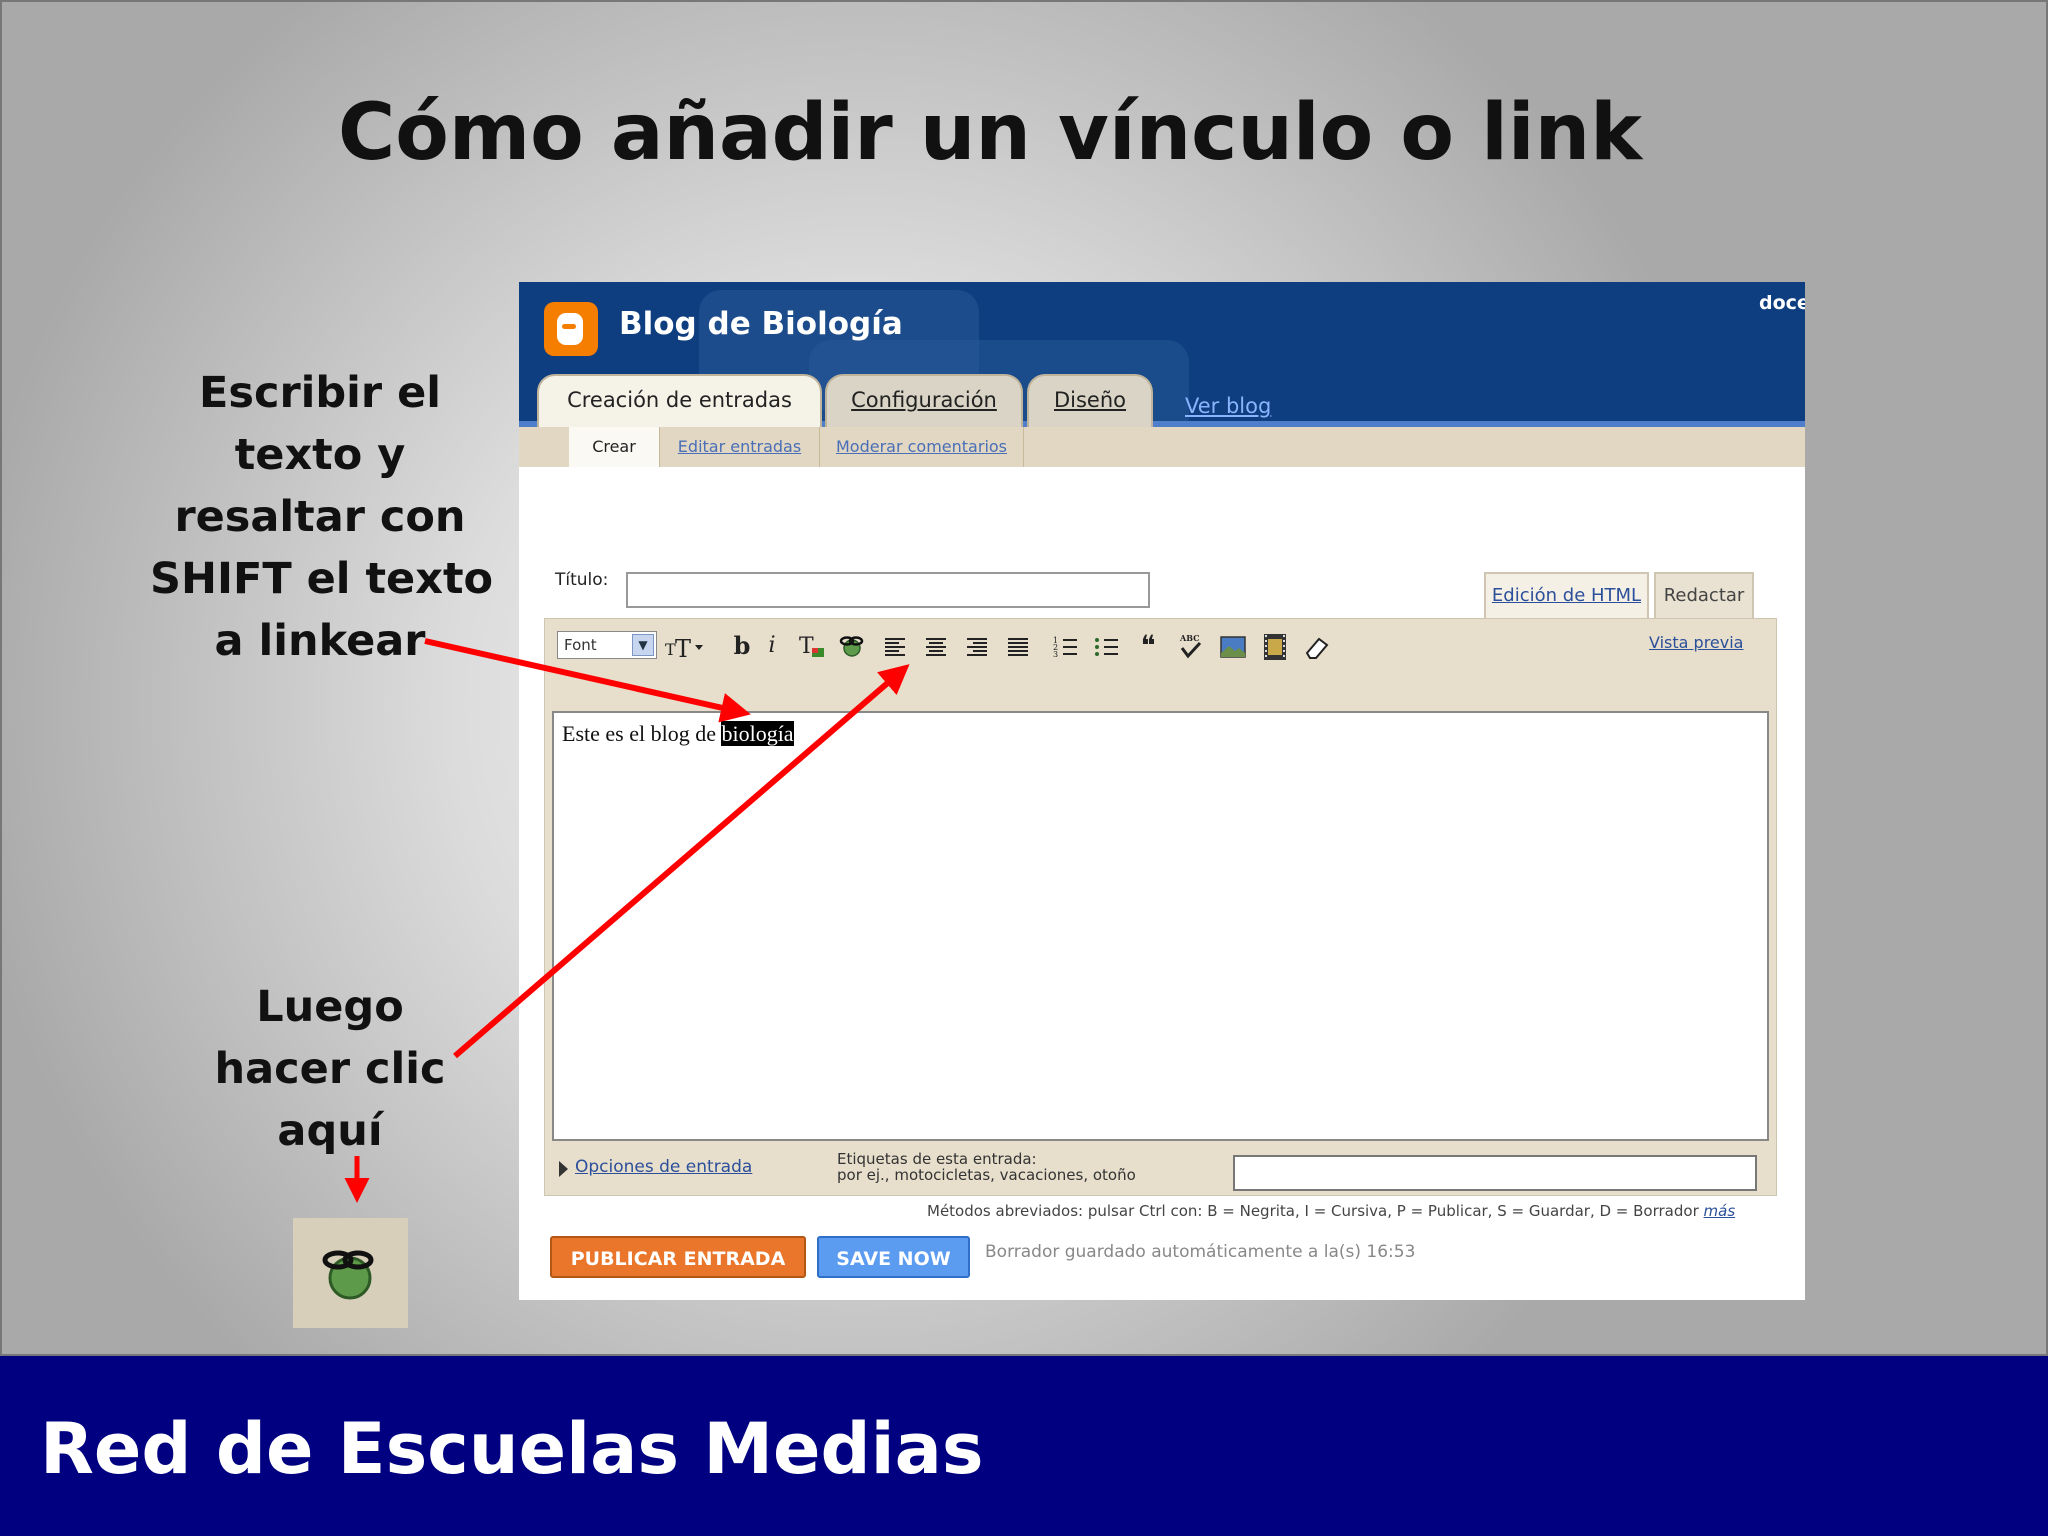  I want to click on note-line: hacer clic, so click(330, 1069).